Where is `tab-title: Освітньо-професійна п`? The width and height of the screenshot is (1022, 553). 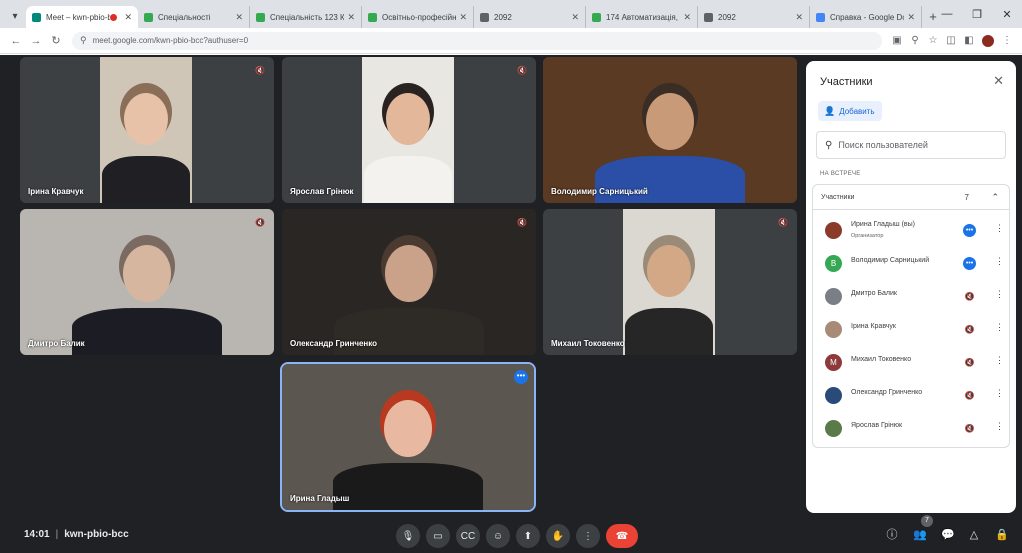
tab-title: Освітньо-професійна п is located at coordinates (419, 17).